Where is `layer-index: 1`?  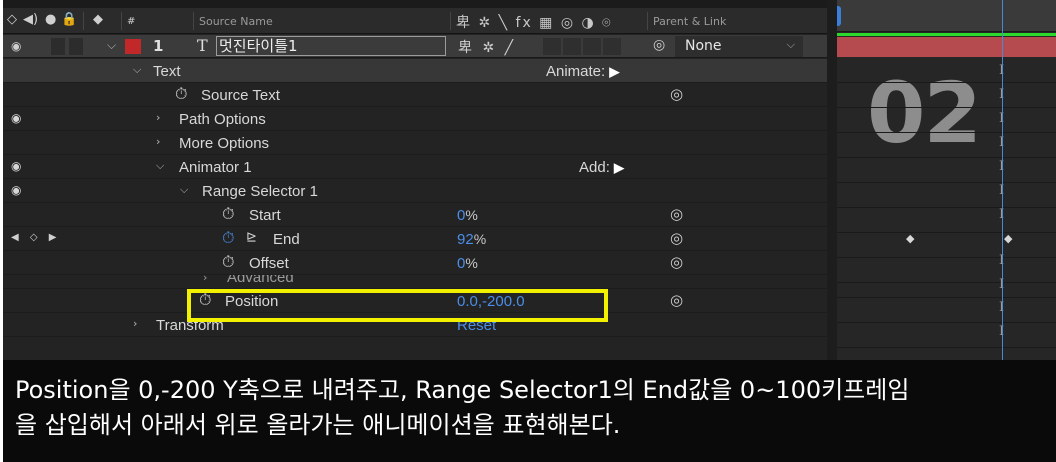 layer-index: 1 is located at coordinates (158, 46).